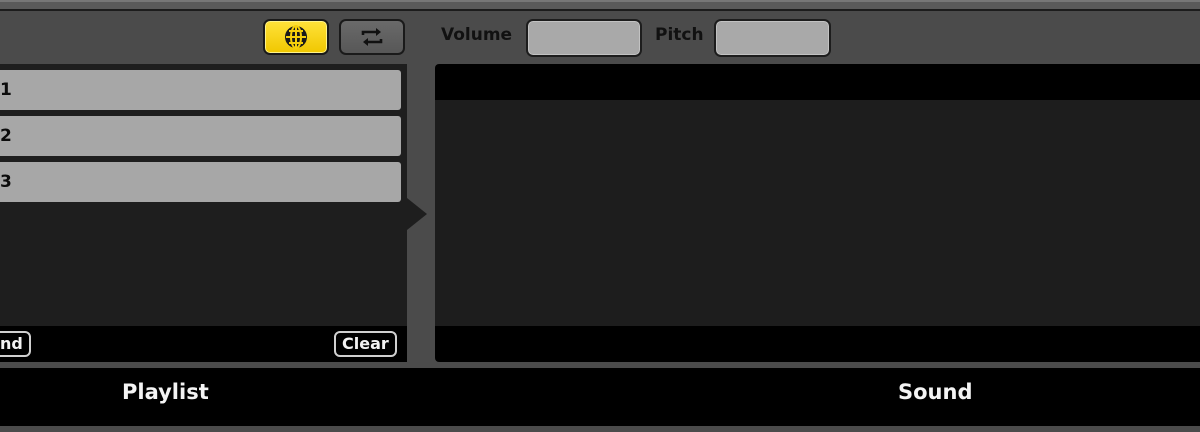  I want to click on sound-title: Sound, so click(935, 392).